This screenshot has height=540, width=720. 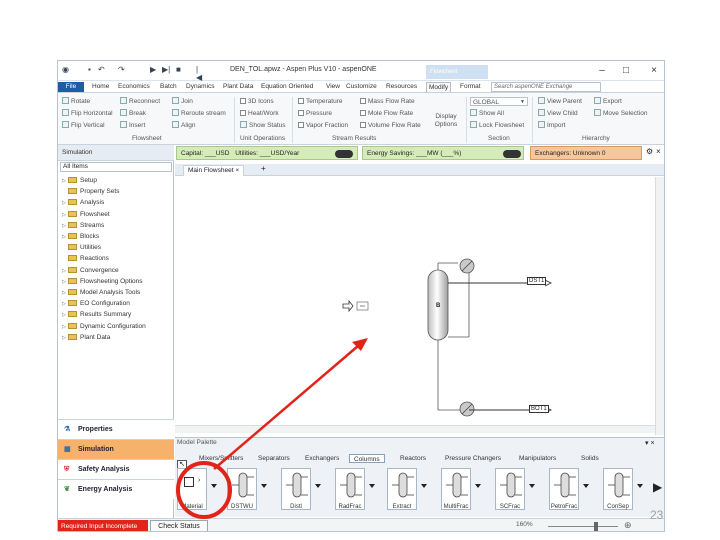 I want to click on annotation-overlay, so click(x=272, y=428).